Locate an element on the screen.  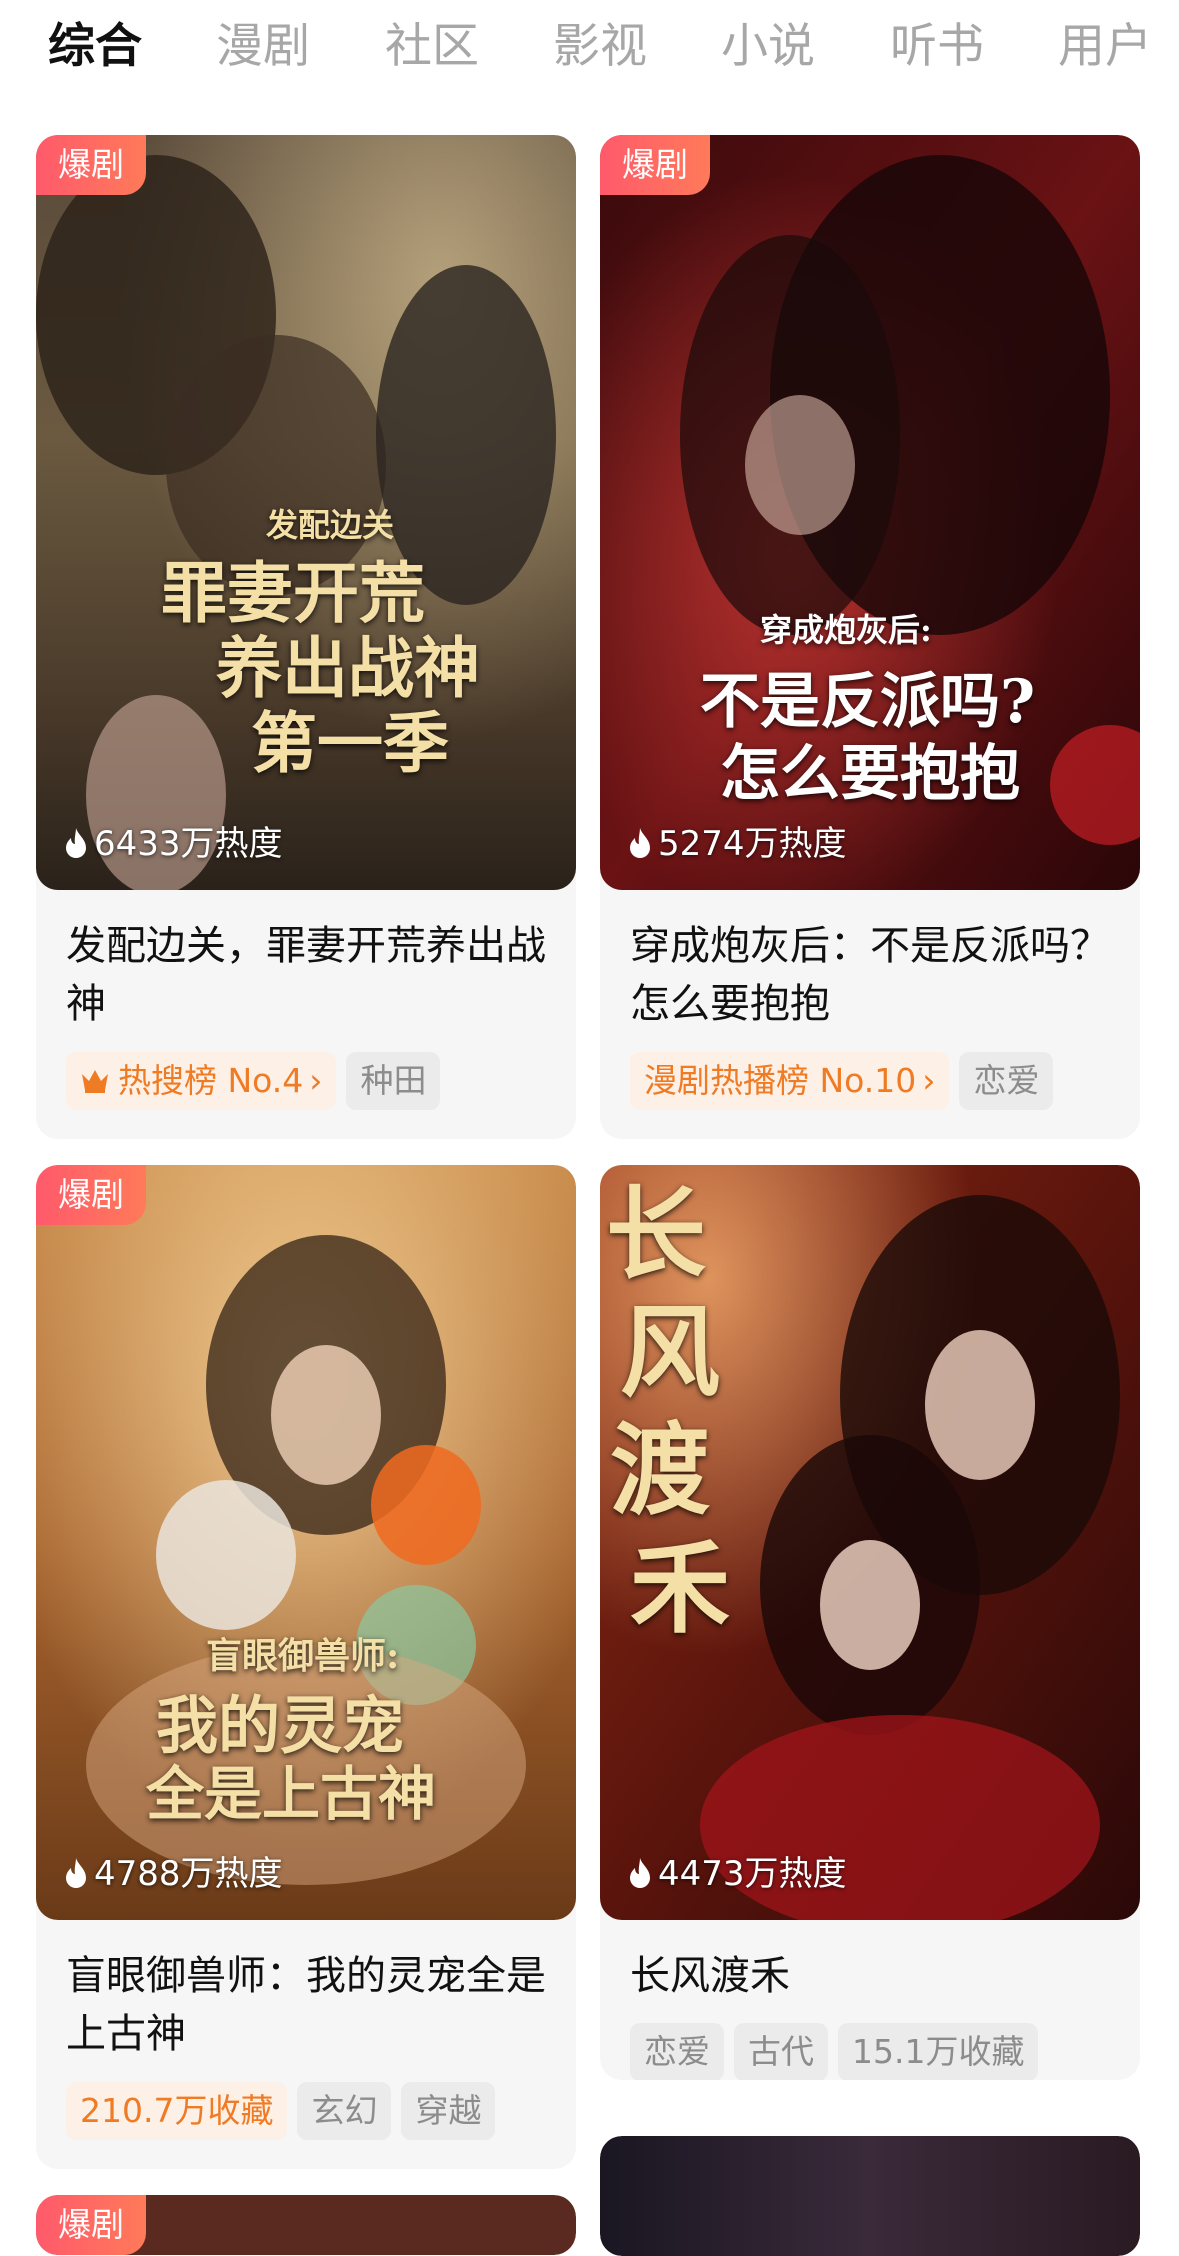
drama-card is located at coordinates (870, 2196).